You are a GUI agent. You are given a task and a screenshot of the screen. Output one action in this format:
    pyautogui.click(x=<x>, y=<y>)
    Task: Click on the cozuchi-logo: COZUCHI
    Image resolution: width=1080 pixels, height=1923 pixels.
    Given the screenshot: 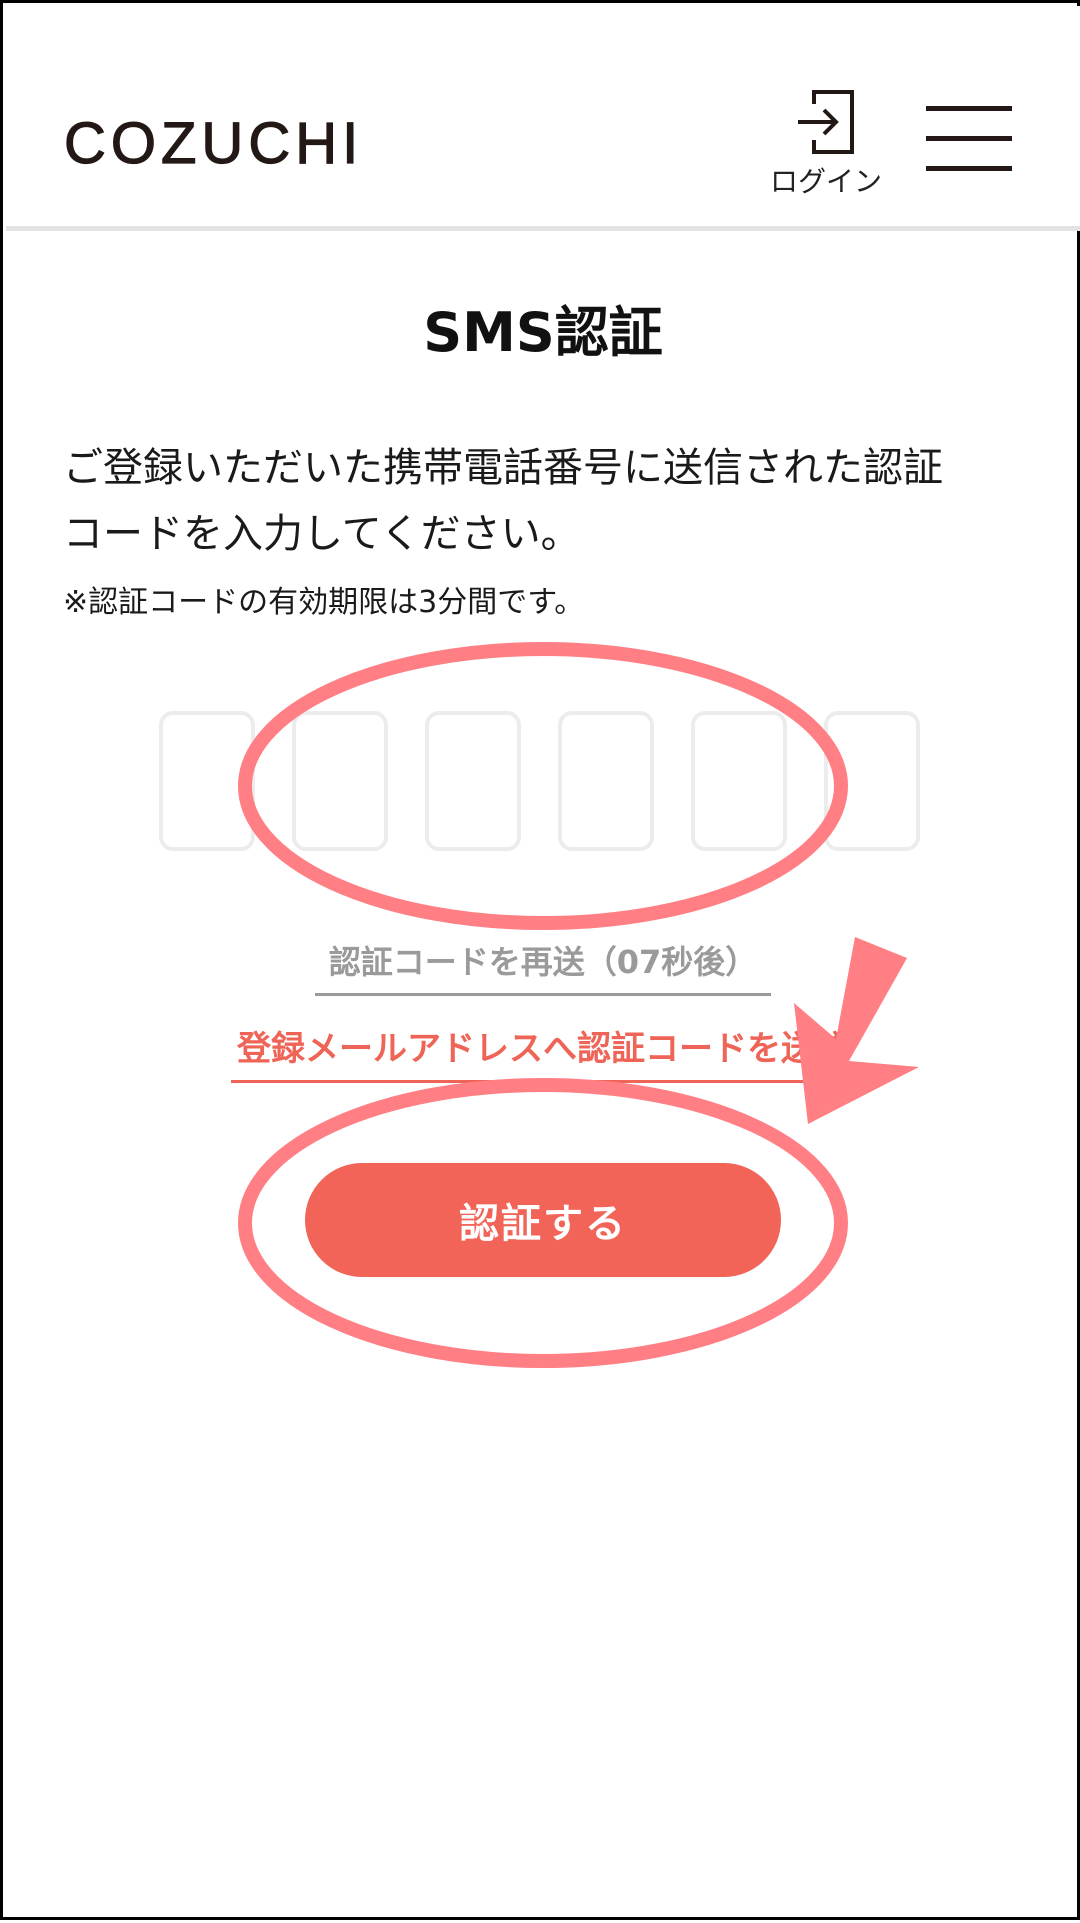 What is the action you would take?
    pyautogui.click(x=213, y=143)
    